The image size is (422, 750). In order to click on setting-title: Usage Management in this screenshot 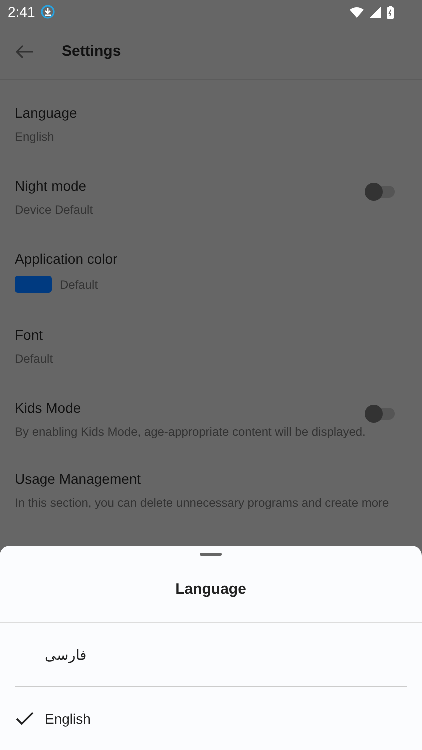, I will do `click(211, 479)`.